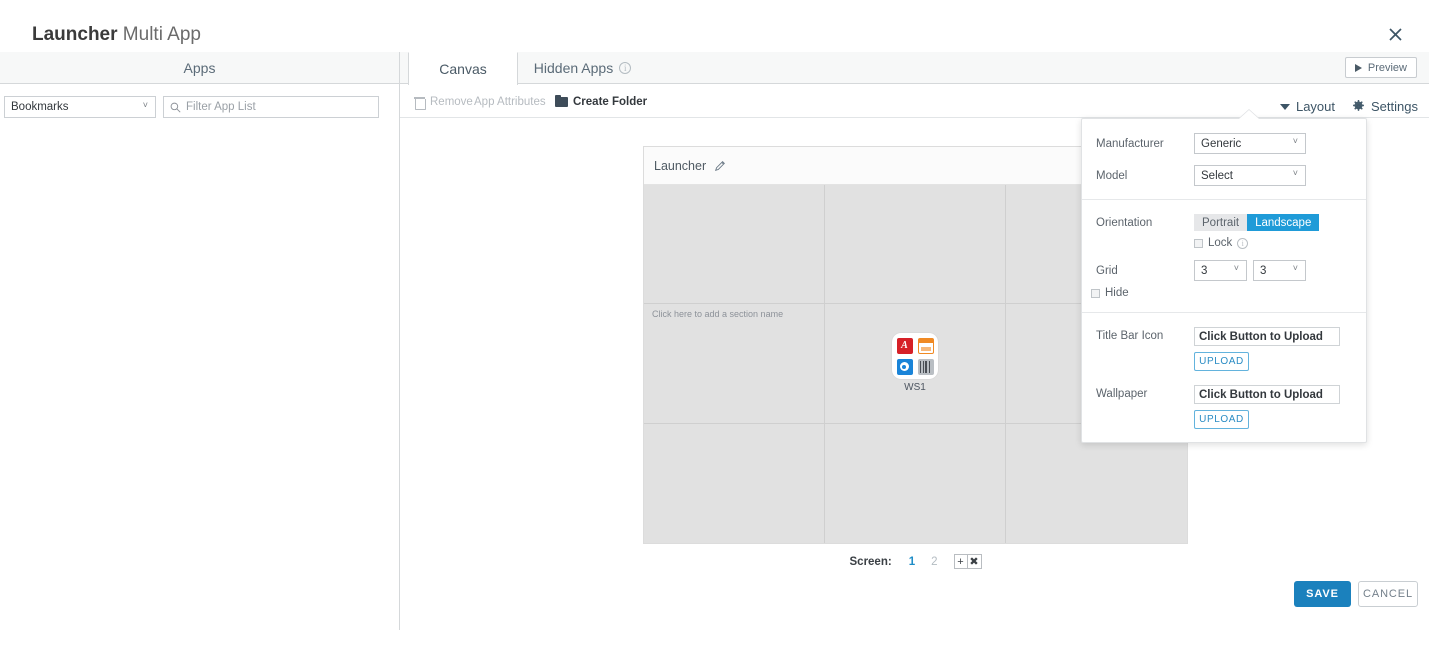  Describe the element at coordinates (1250, 175) in the screenshot. I see `model-select: Select ˅` at that location.